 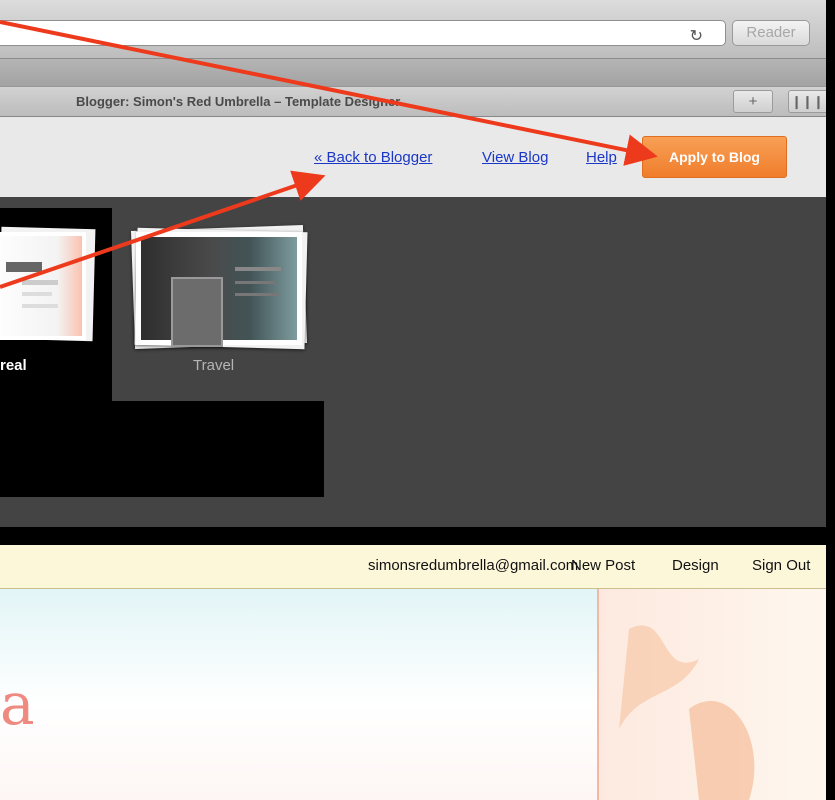 I want to click on apply-to-blog-button: Apply to Blog, so click(x=714, y=157).